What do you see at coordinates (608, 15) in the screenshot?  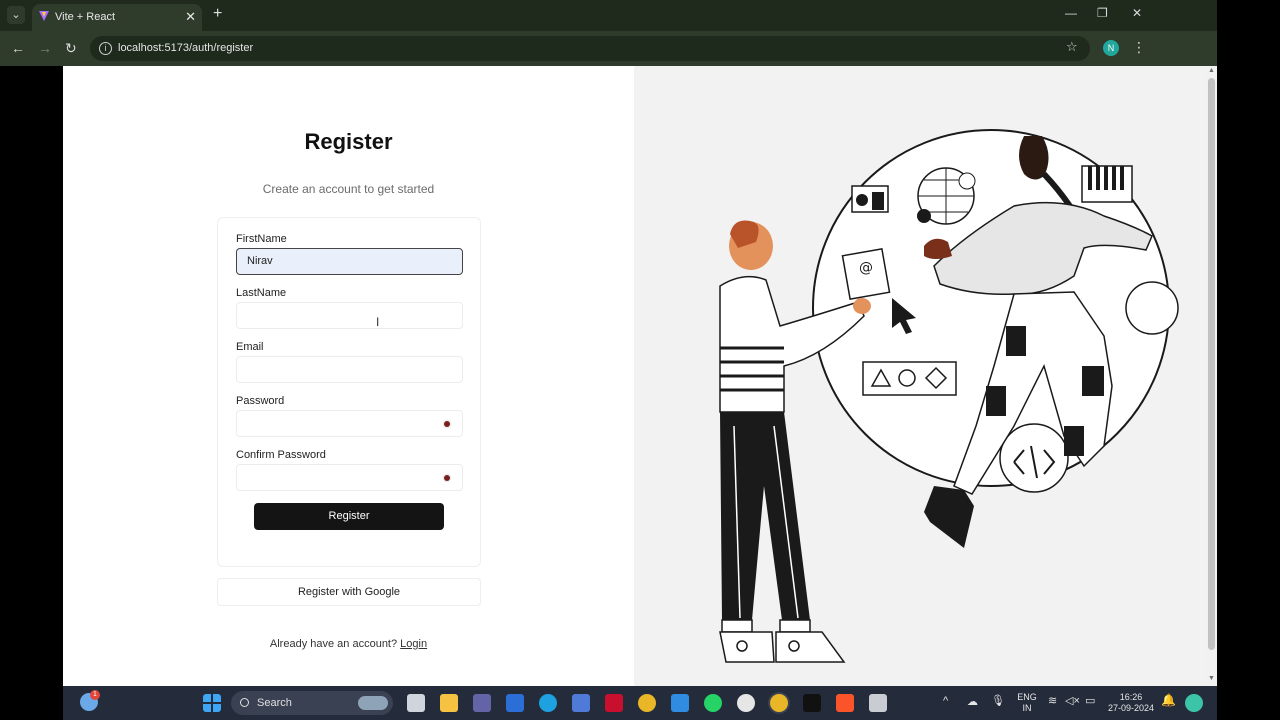 I see `browser-tab-bar: ⌄ Vite + React ✕ + — ❐ ✕` at bounding box center [608, 15].